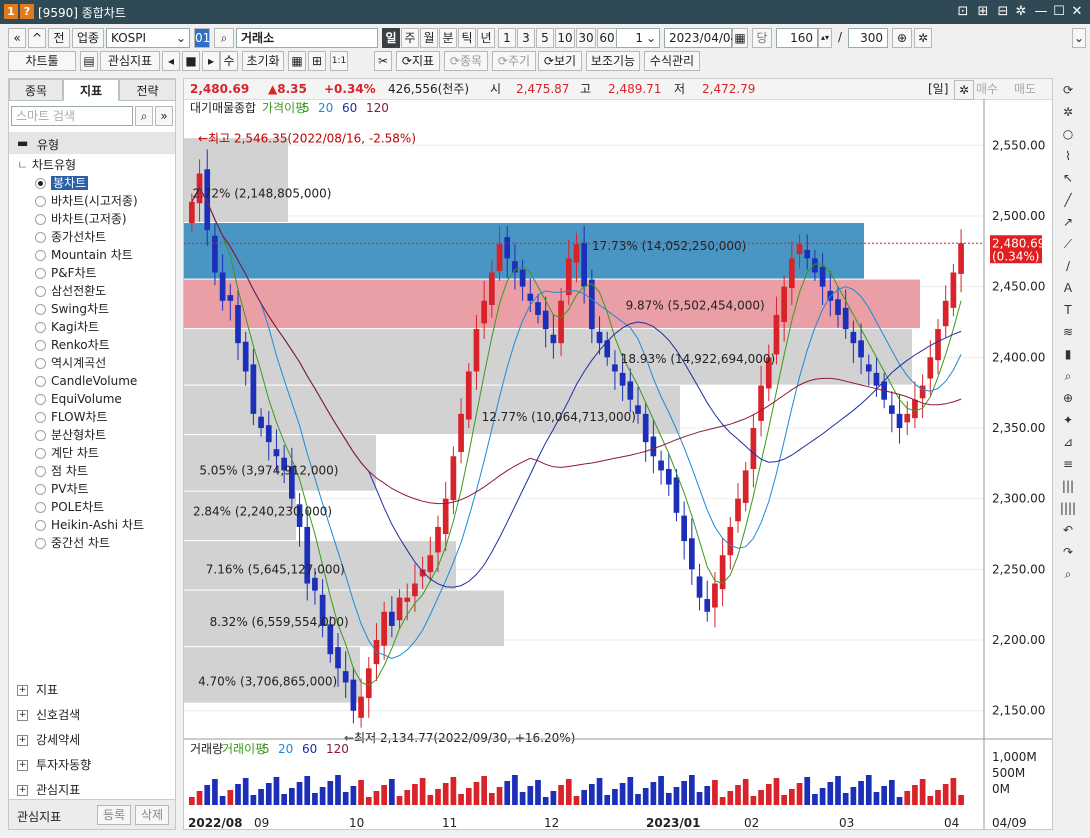 The height and width of the screenshot is (838, 1090). Describe the element at coordinates (638, 38) in the screenshot. I see `count-field: 1 ⌄` at that location.